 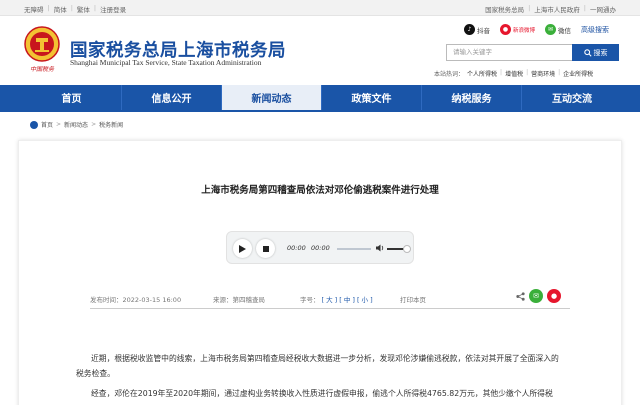 I want to click on font-size-label: 字号：, so click(x=310, y=300).